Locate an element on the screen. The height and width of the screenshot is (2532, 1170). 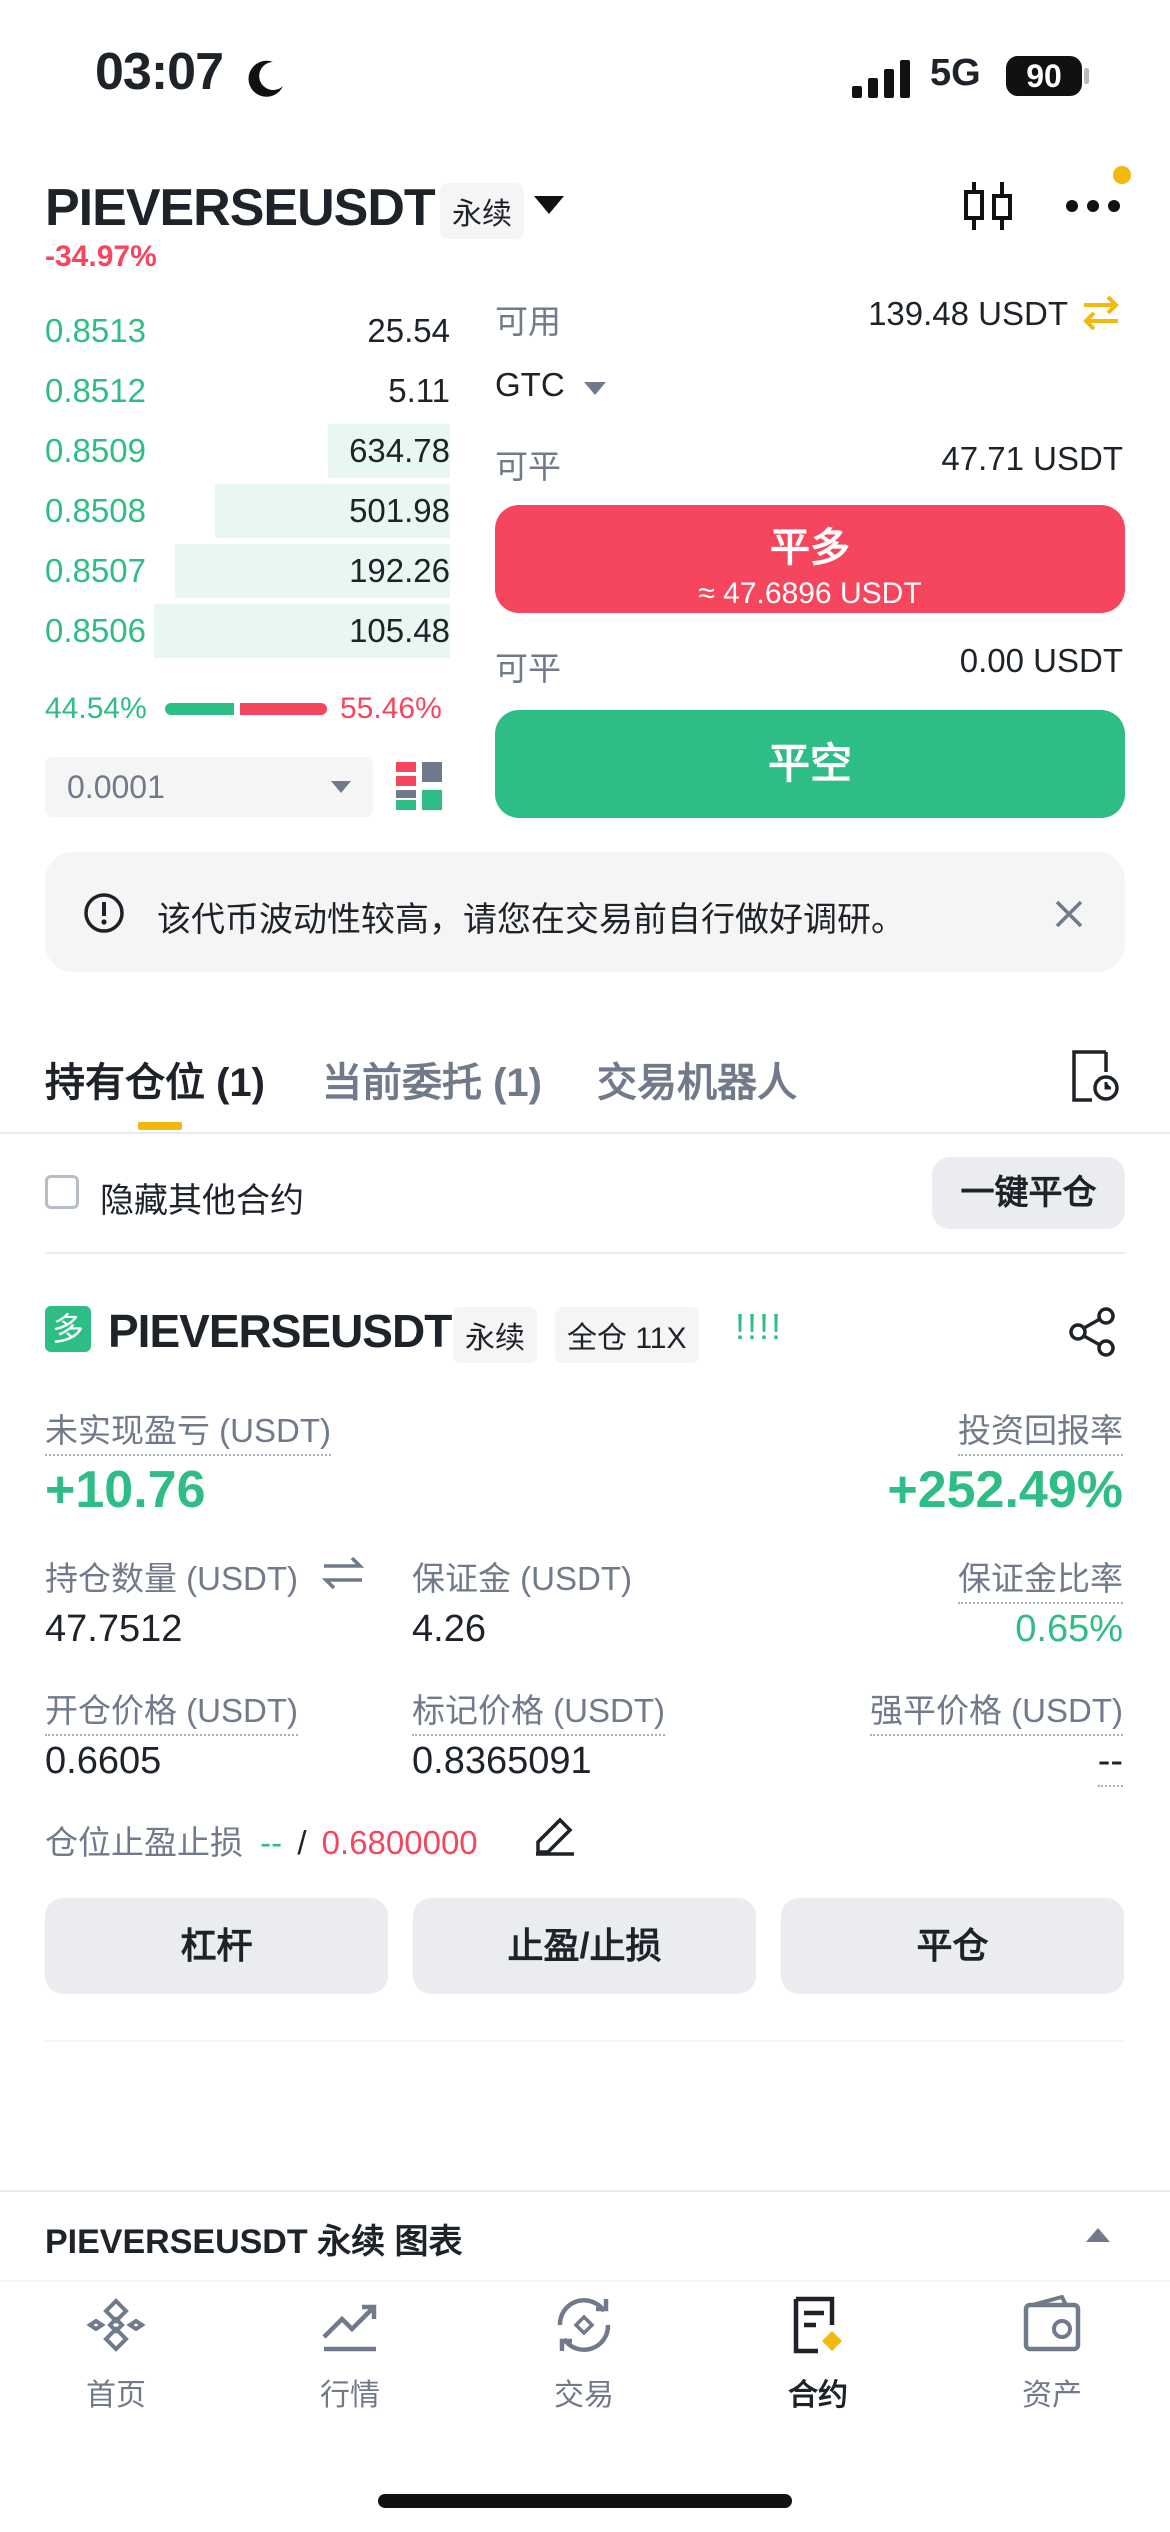
tpsl-row: 仓位止盈止损 -- / 0.6800000 is located at coordinates (261, 1840).